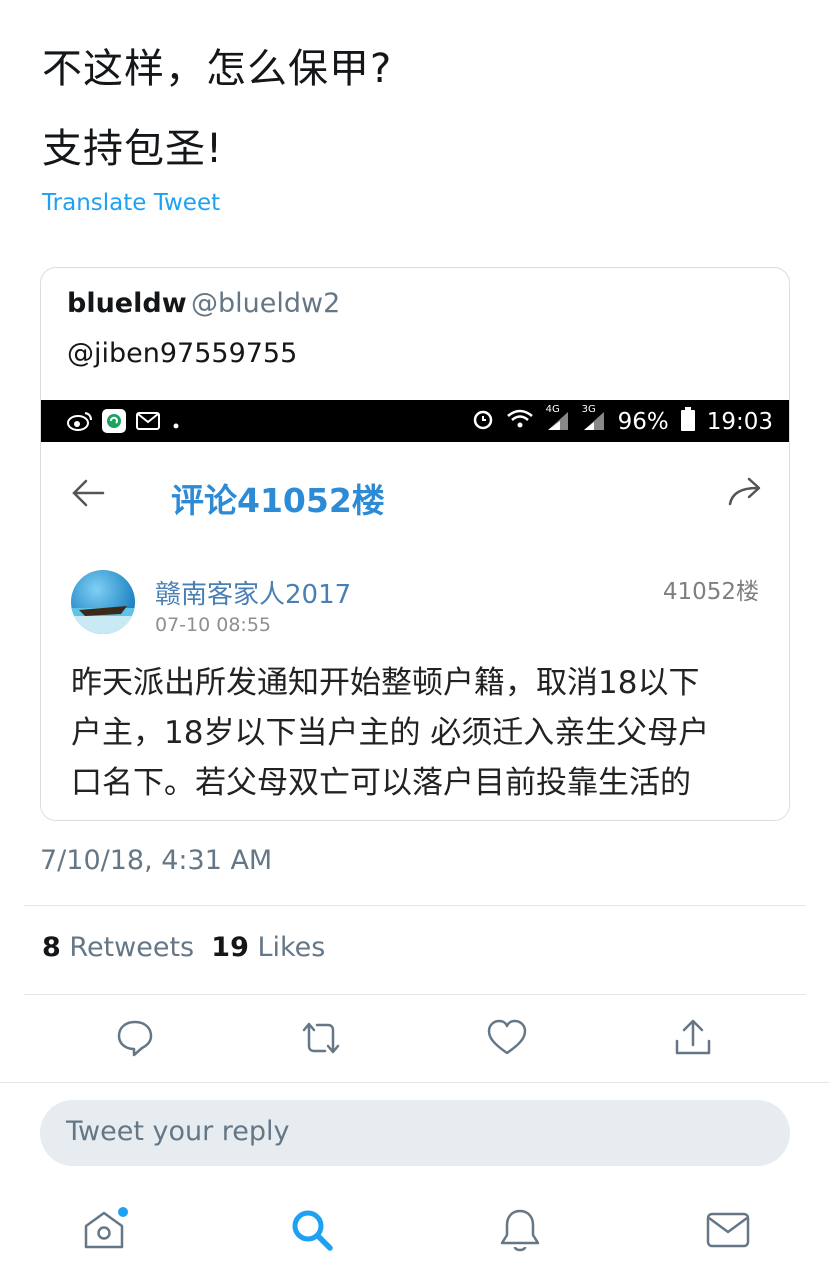 The image size is (829, 1280). Describe the element at coordinates (552, 409) in the screenshot. I see `signal-4g-label: 4G` at that location.